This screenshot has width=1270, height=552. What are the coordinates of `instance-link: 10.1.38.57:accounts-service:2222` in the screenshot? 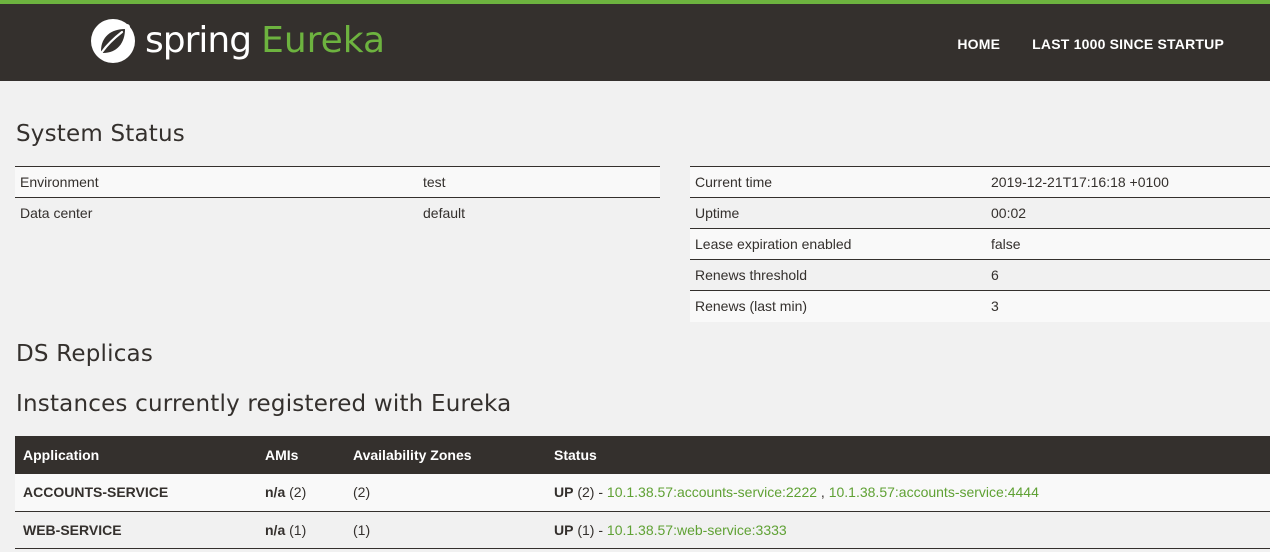 It's located at (712, 492).